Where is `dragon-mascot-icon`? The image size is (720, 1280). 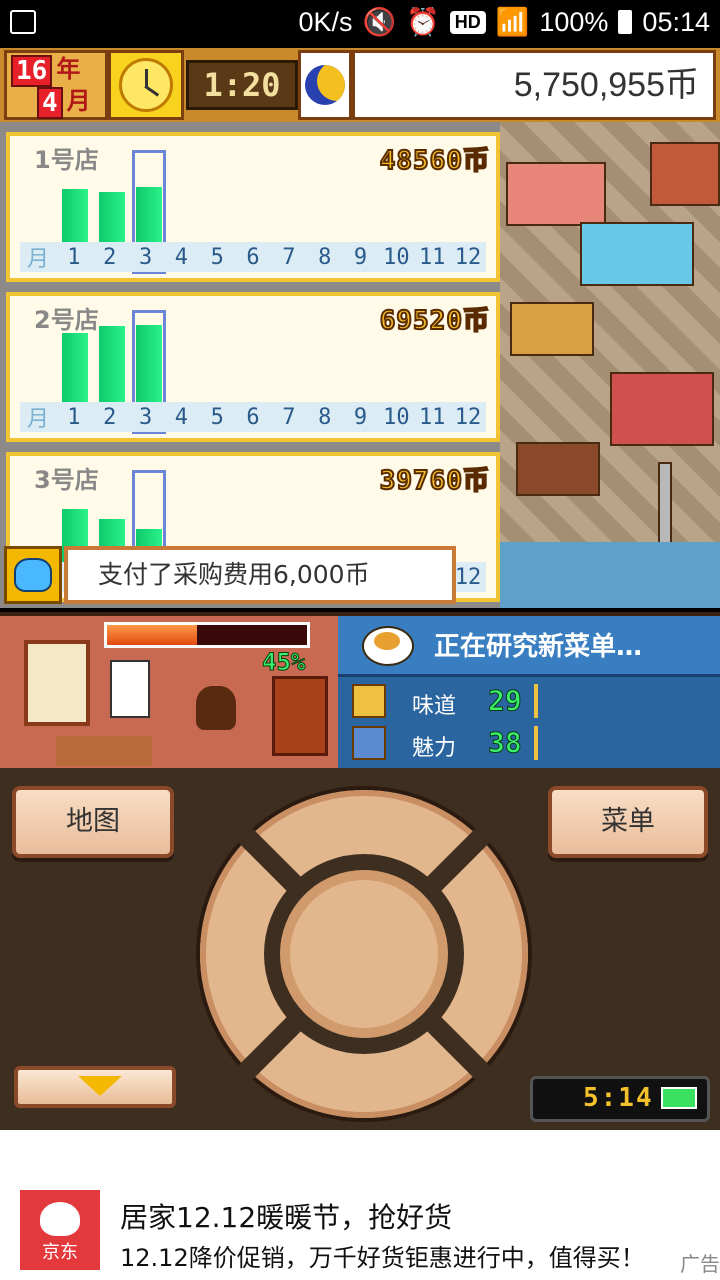 dragon-mascot-icon is located at coordinates (33, 575).